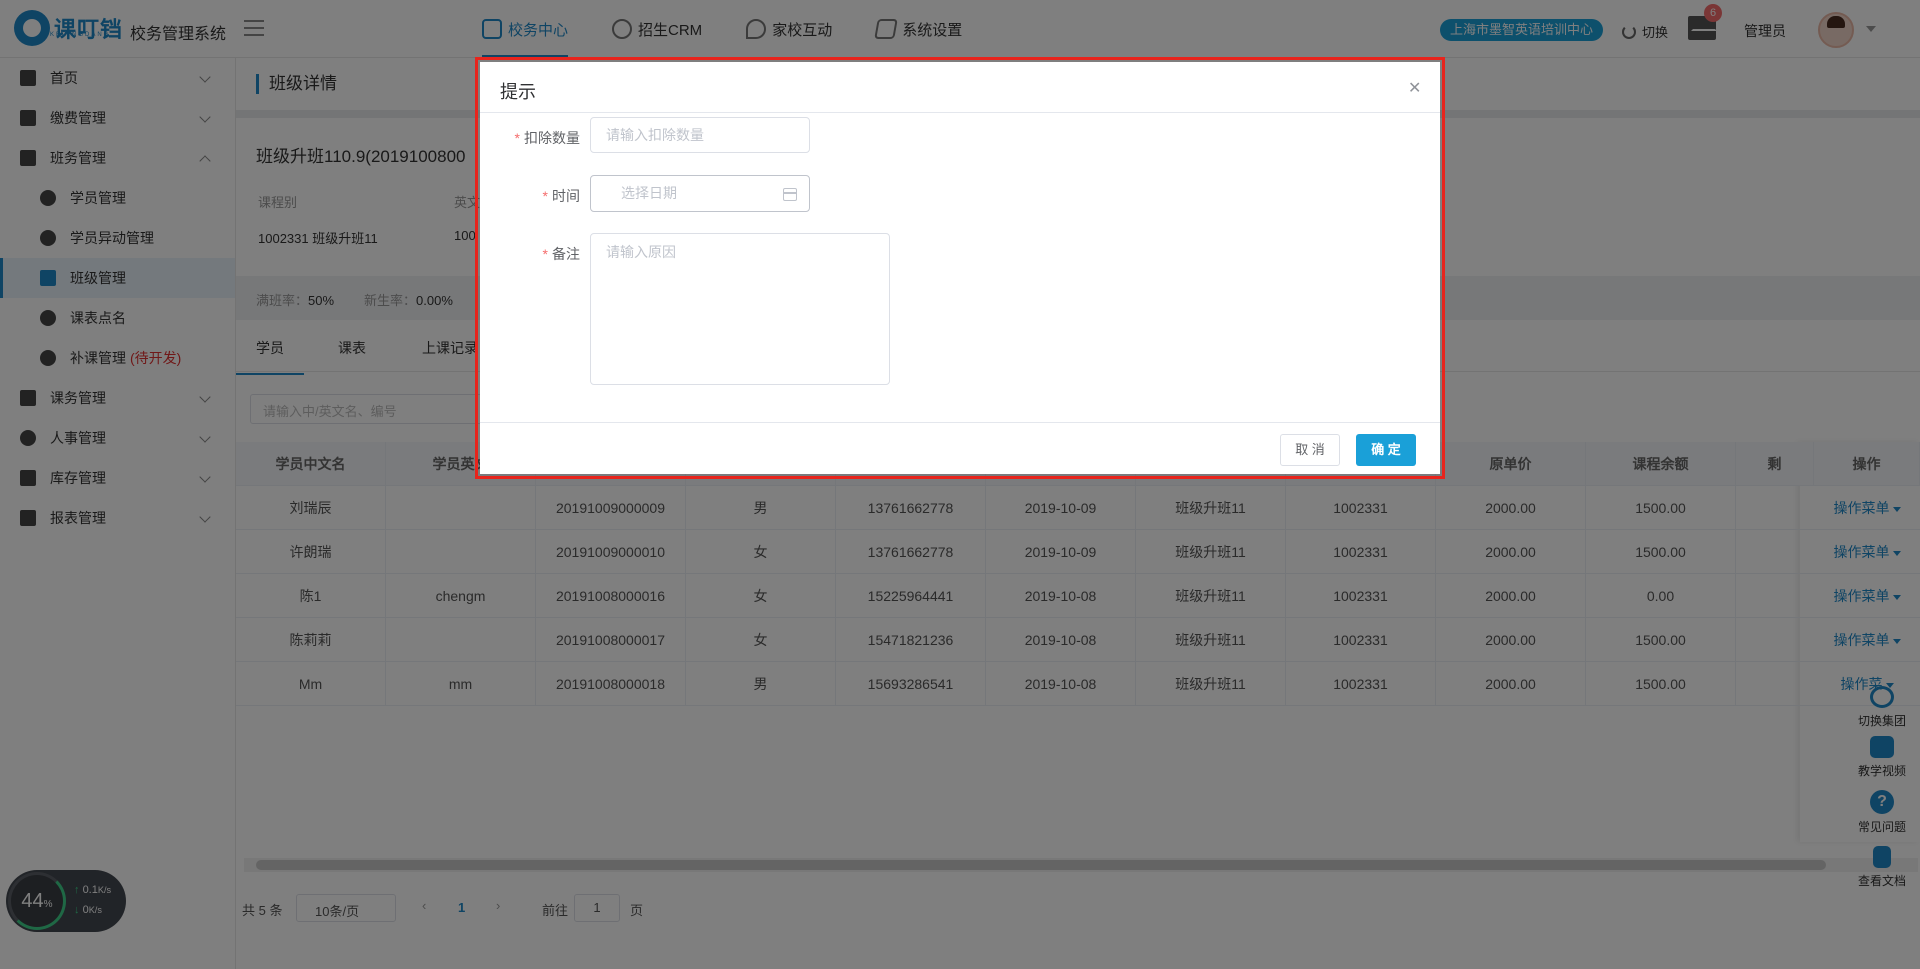 This screenshot has height=969, width=1920. What do you see at coordinates (700, 193) in the screenshot?
I see `date-picker: 选择日期` at bounding box center [700, 193].